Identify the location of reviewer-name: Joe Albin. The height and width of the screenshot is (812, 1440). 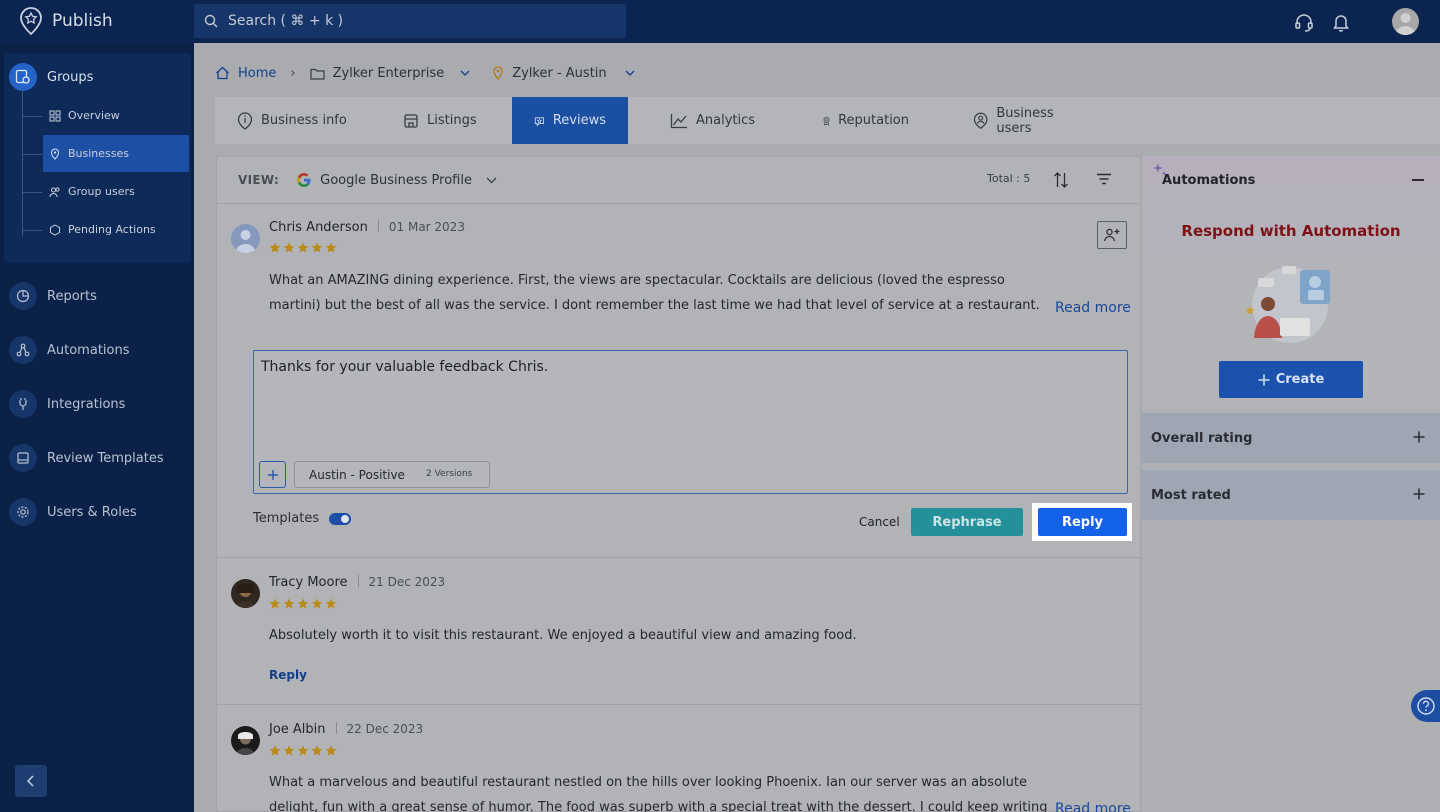
(297, 729).